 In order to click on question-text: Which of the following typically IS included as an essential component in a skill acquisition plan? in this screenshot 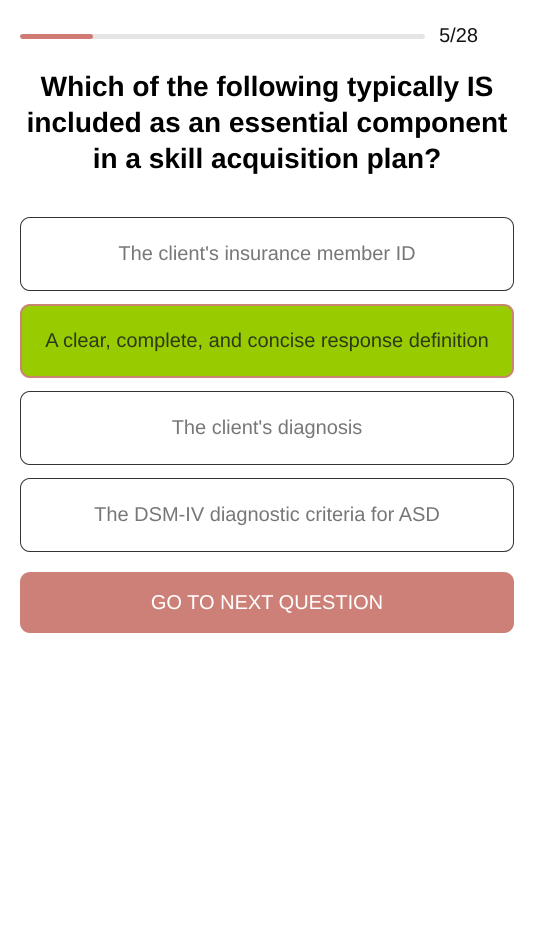, I will do `click(267, 123)`.